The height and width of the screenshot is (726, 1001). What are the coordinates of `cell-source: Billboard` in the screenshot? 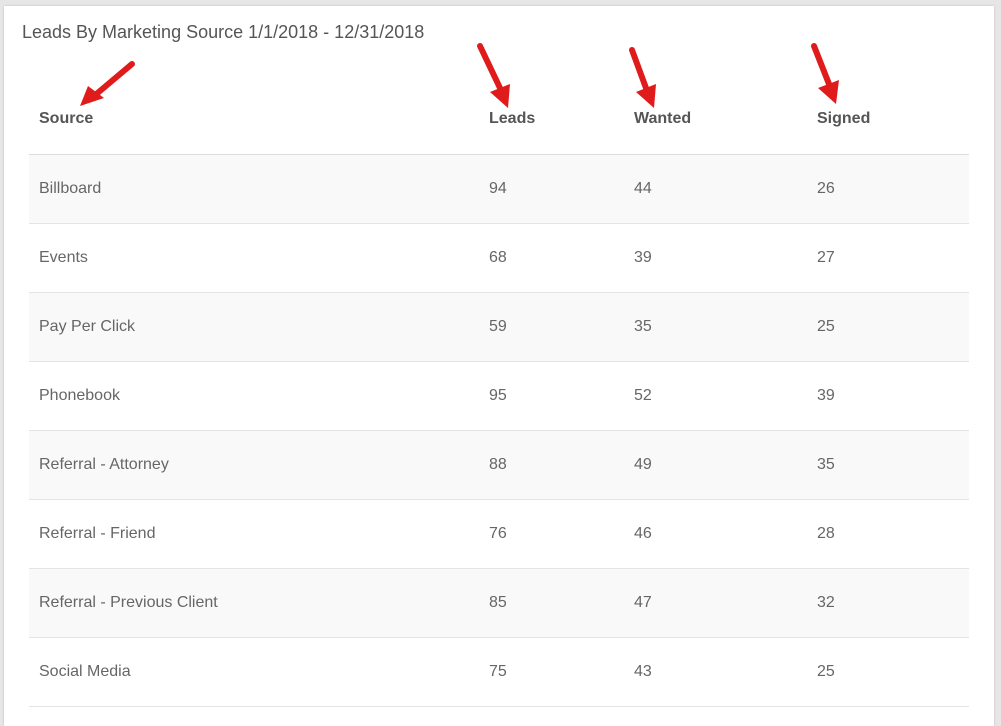 It's located at (70, 188).